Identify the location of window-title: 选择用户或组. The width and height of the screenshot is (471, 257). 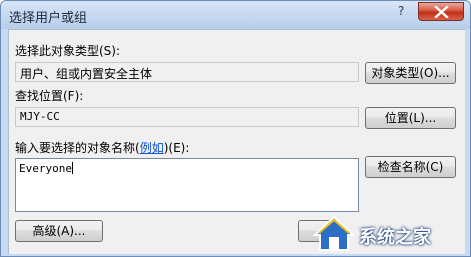
(48, 18).